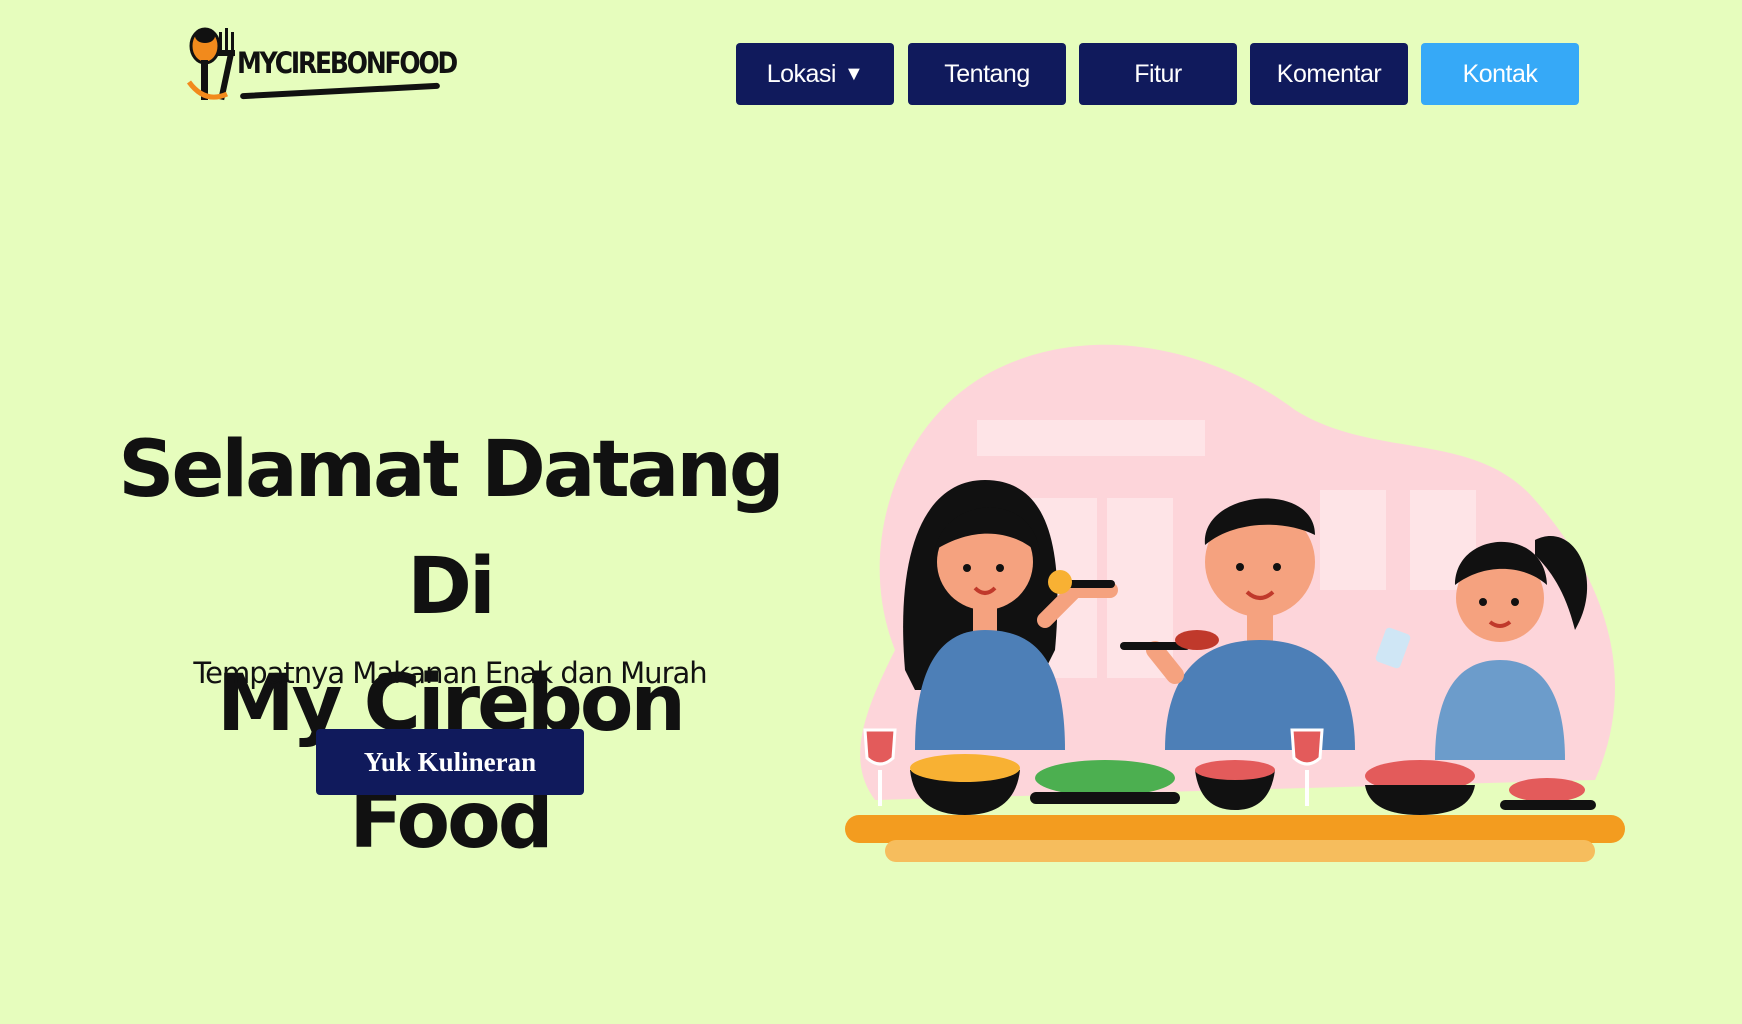 This screenshot has width=1742, height=1024. I want to click on nav-tentang: Tentang, so click(987, 74).